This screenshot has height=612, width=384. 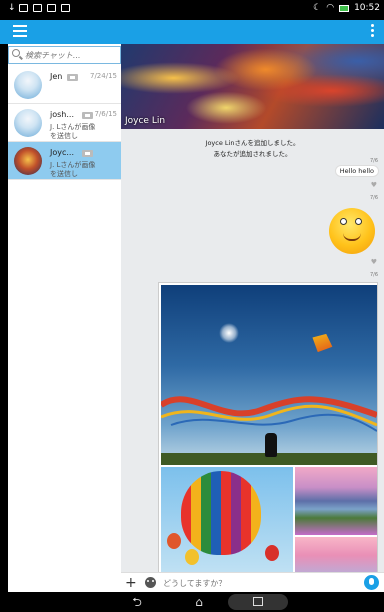 I want to click on balloon-photo, so click(x=227, y=525).